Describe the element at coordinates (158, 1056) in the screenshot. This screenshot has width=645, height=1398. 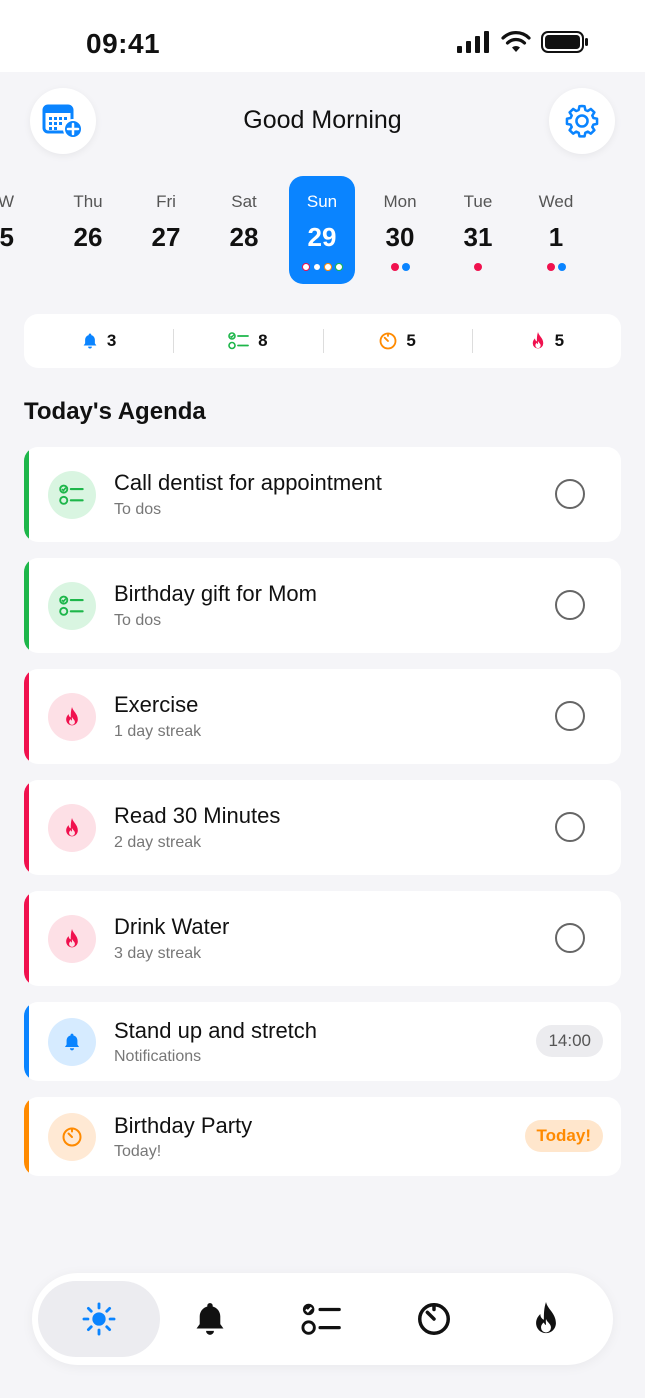
I see `item-subtitle: Notifications` at that location.